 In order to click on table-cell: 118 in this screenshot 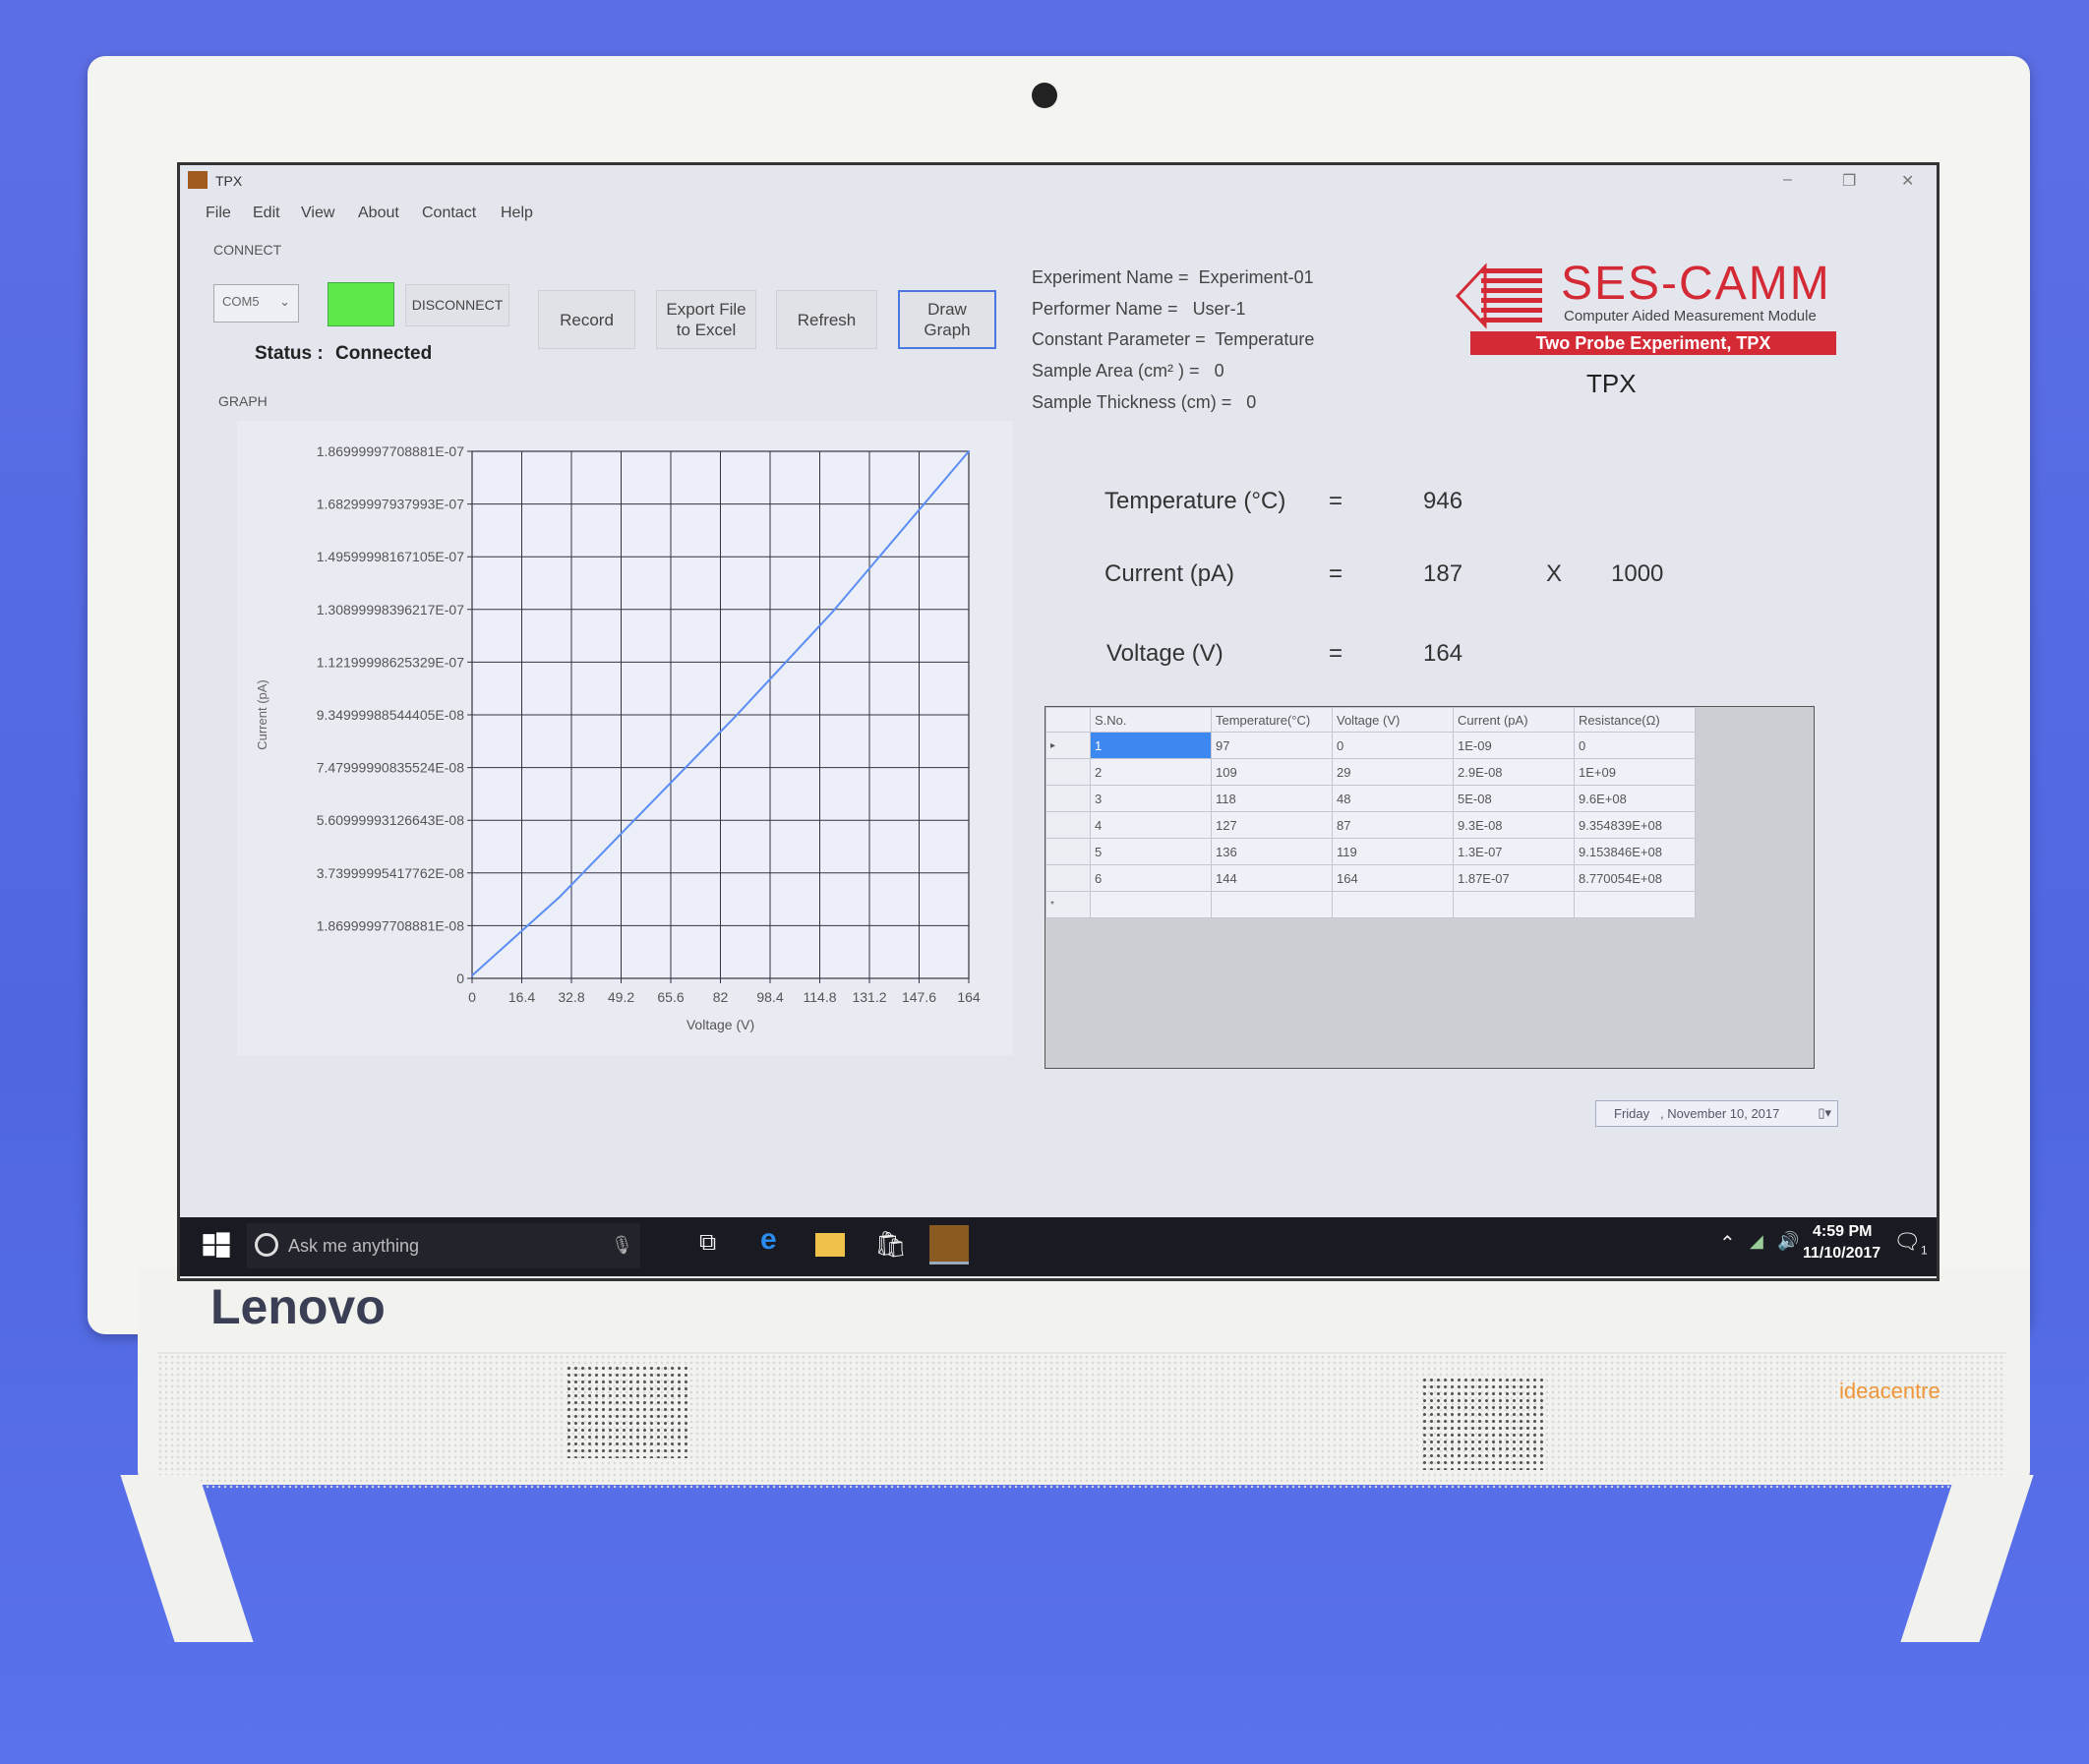, I will do `click(1272, 798)`.